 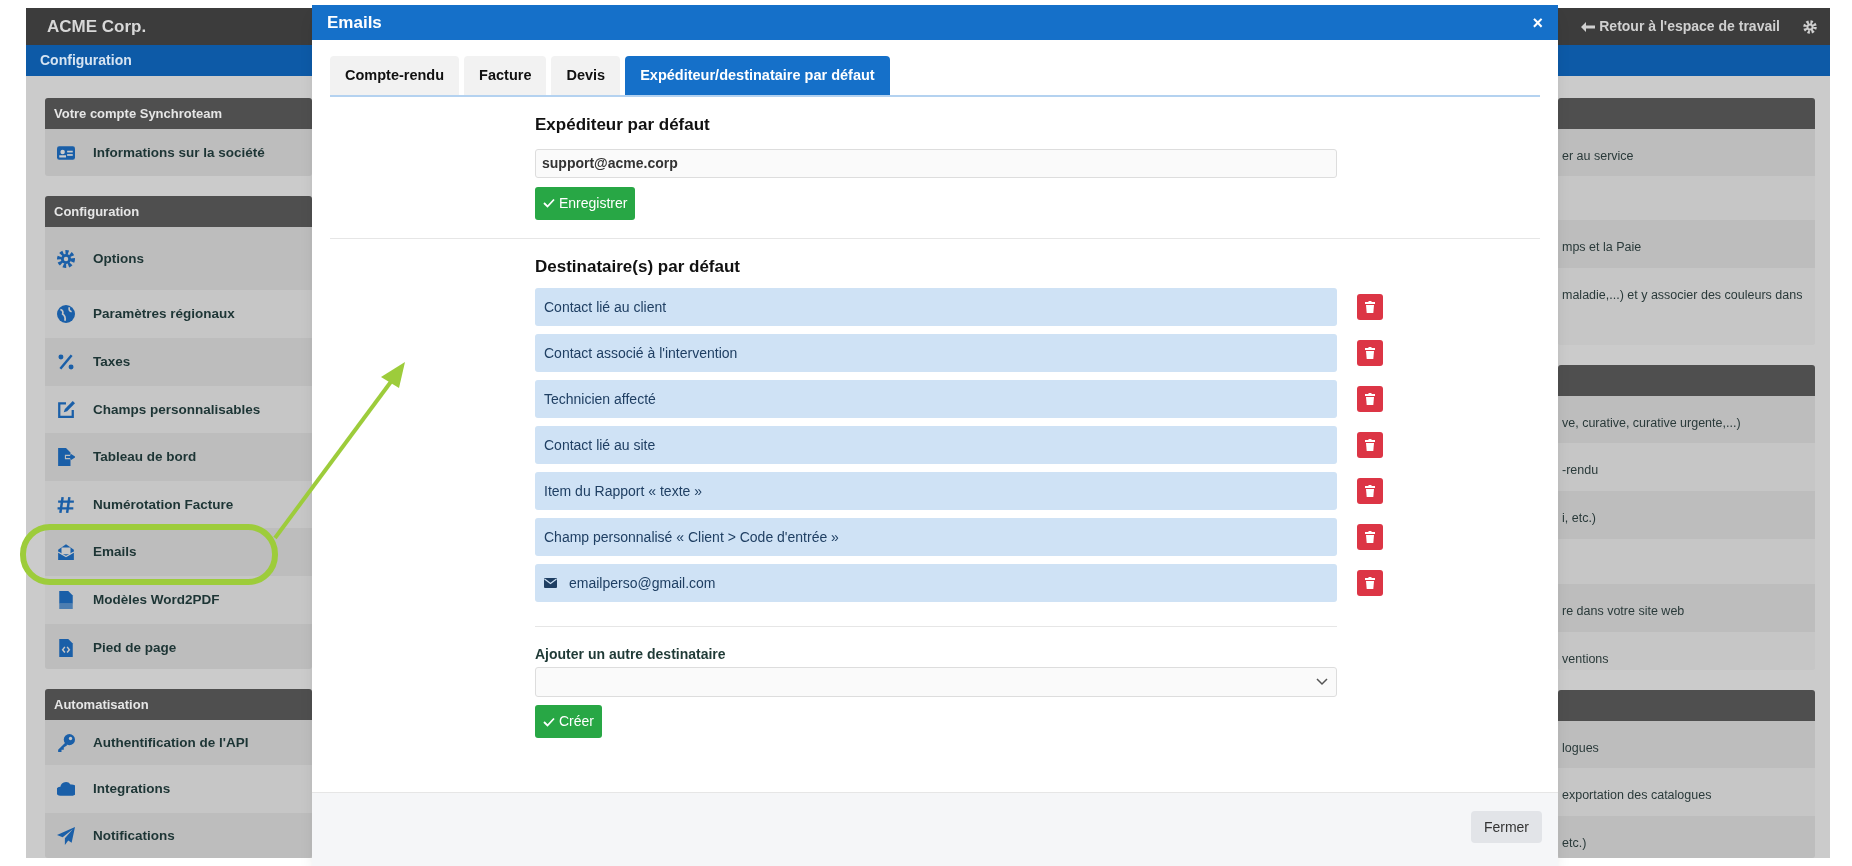 What do you see at coordinates (505, 75) in the screenshot?
I see `tab: Facture` at bounding box center [505, 75].